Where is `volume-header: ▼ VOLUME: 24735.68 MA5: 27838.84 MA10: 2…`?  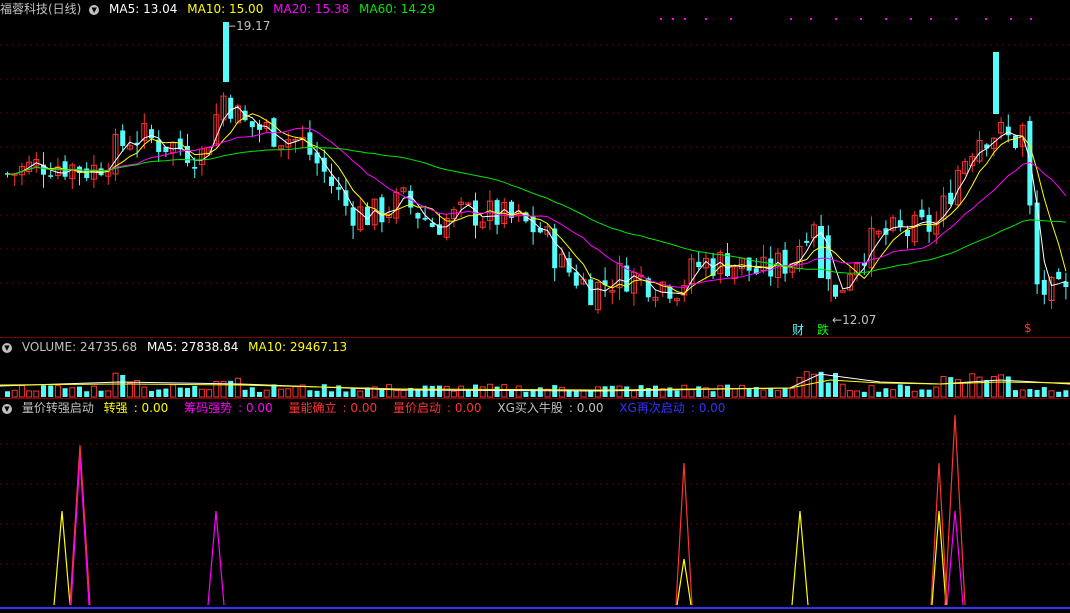
volume-header: ▼ VOLUME: 24735.68 MA5: 27838.84 MA10: 2… is located at coordinates (176, 347).